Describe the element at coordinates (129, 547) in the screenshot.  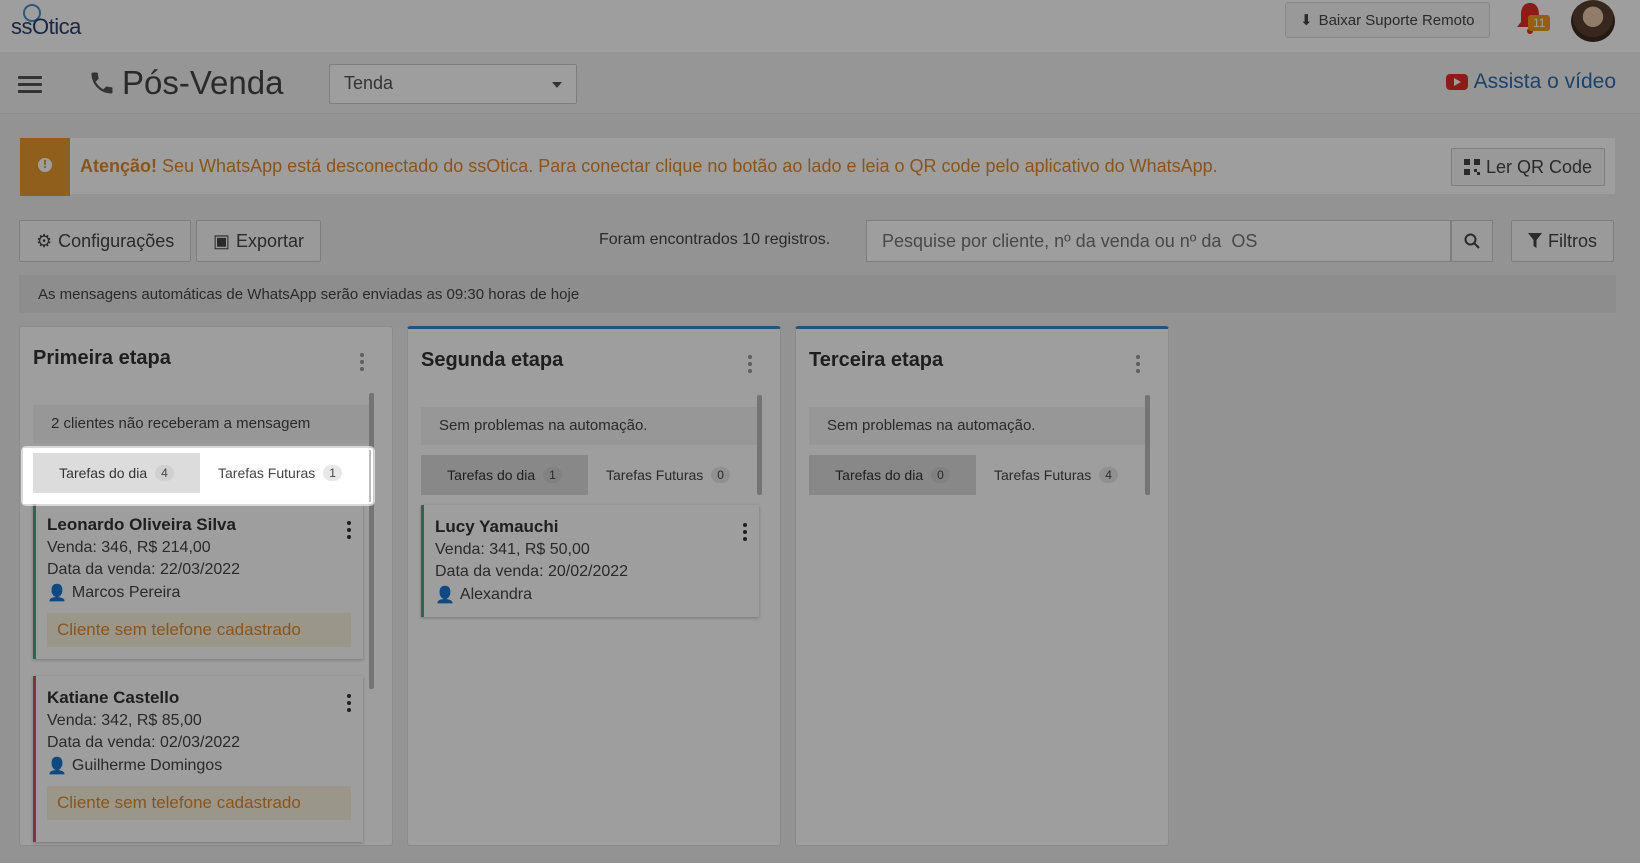
I see `sale-info: Venda: 346, R$ 214,00` at that location.